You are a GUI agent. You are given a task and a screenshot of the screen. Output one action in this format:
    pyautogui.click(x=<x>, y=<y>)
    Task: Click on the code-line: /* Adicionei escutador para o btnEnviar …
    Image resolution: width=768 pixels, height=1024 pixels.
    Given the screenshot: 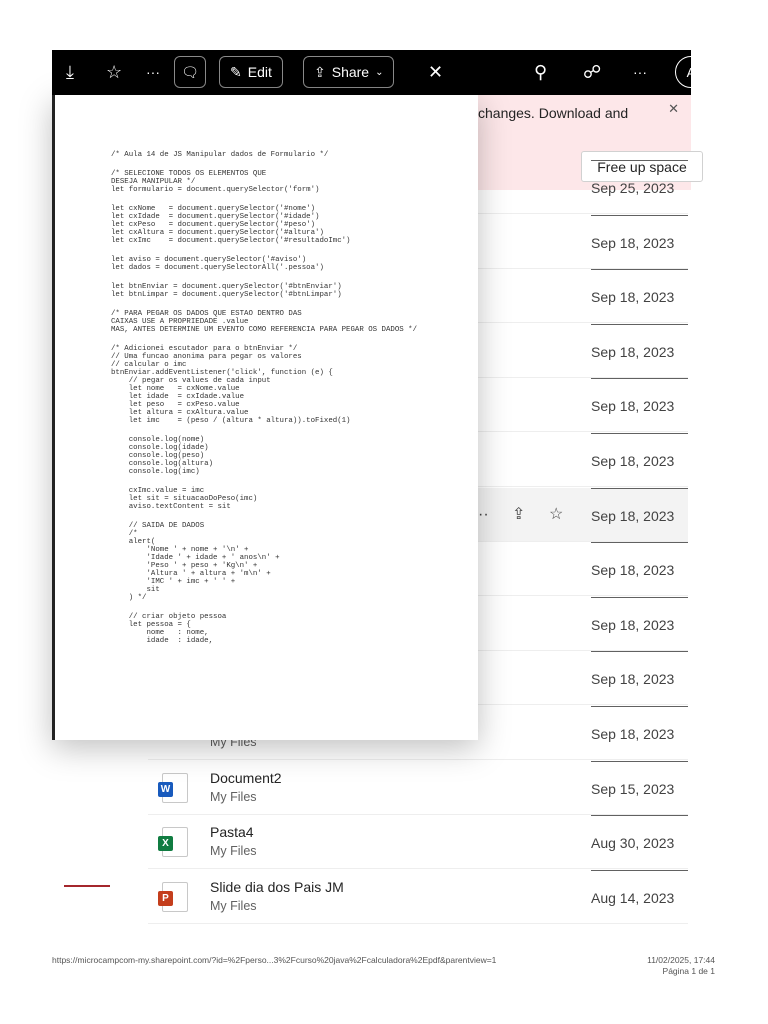 What is the action you would take?
    pyautogui.click(x=204, y=349)
    